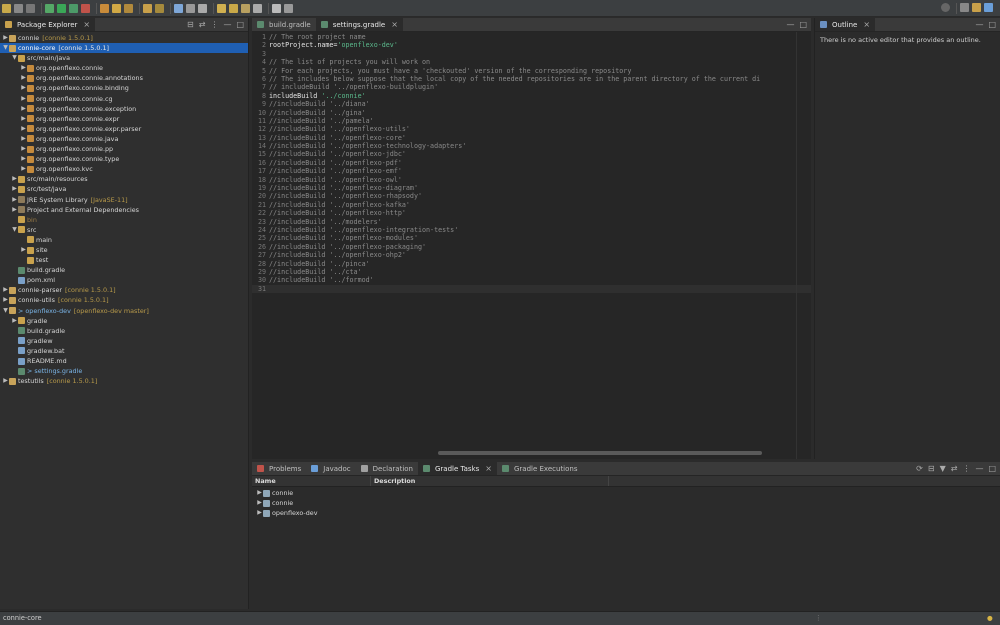 The width and height of the screenshot is (1000, 625). I want to click on tree-item: ▶ testutils [connie 1.5.0.1], so click(124, 381).